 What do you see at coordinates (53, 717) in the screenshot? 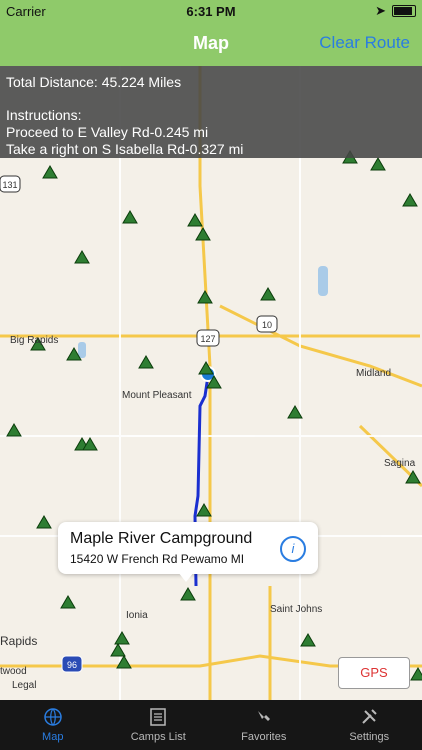
I see `globe-icon` at bounding box center [53, 717].